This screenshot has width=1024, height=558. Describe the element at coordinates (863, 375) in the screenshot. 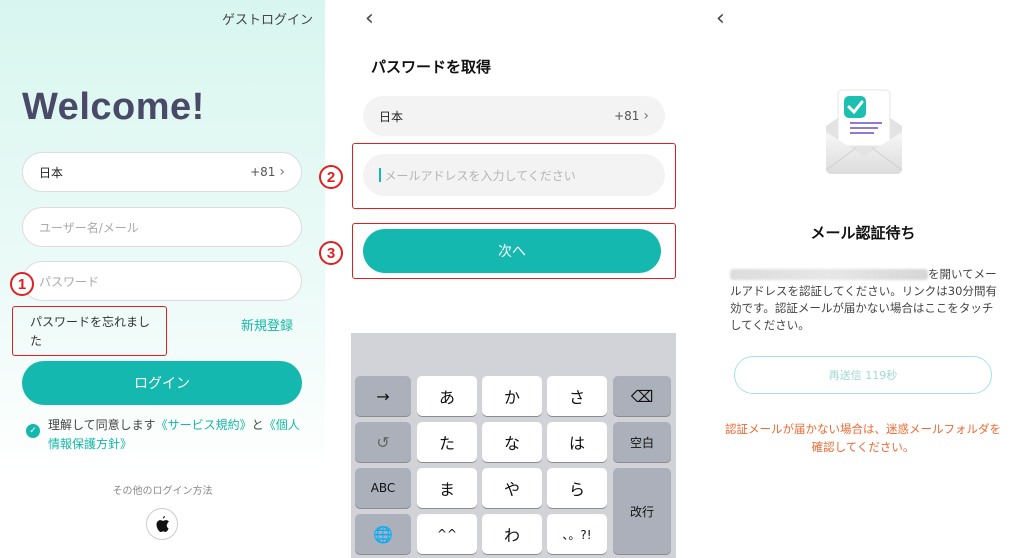

I see `resend-button: 再送信 119秒` at that location.